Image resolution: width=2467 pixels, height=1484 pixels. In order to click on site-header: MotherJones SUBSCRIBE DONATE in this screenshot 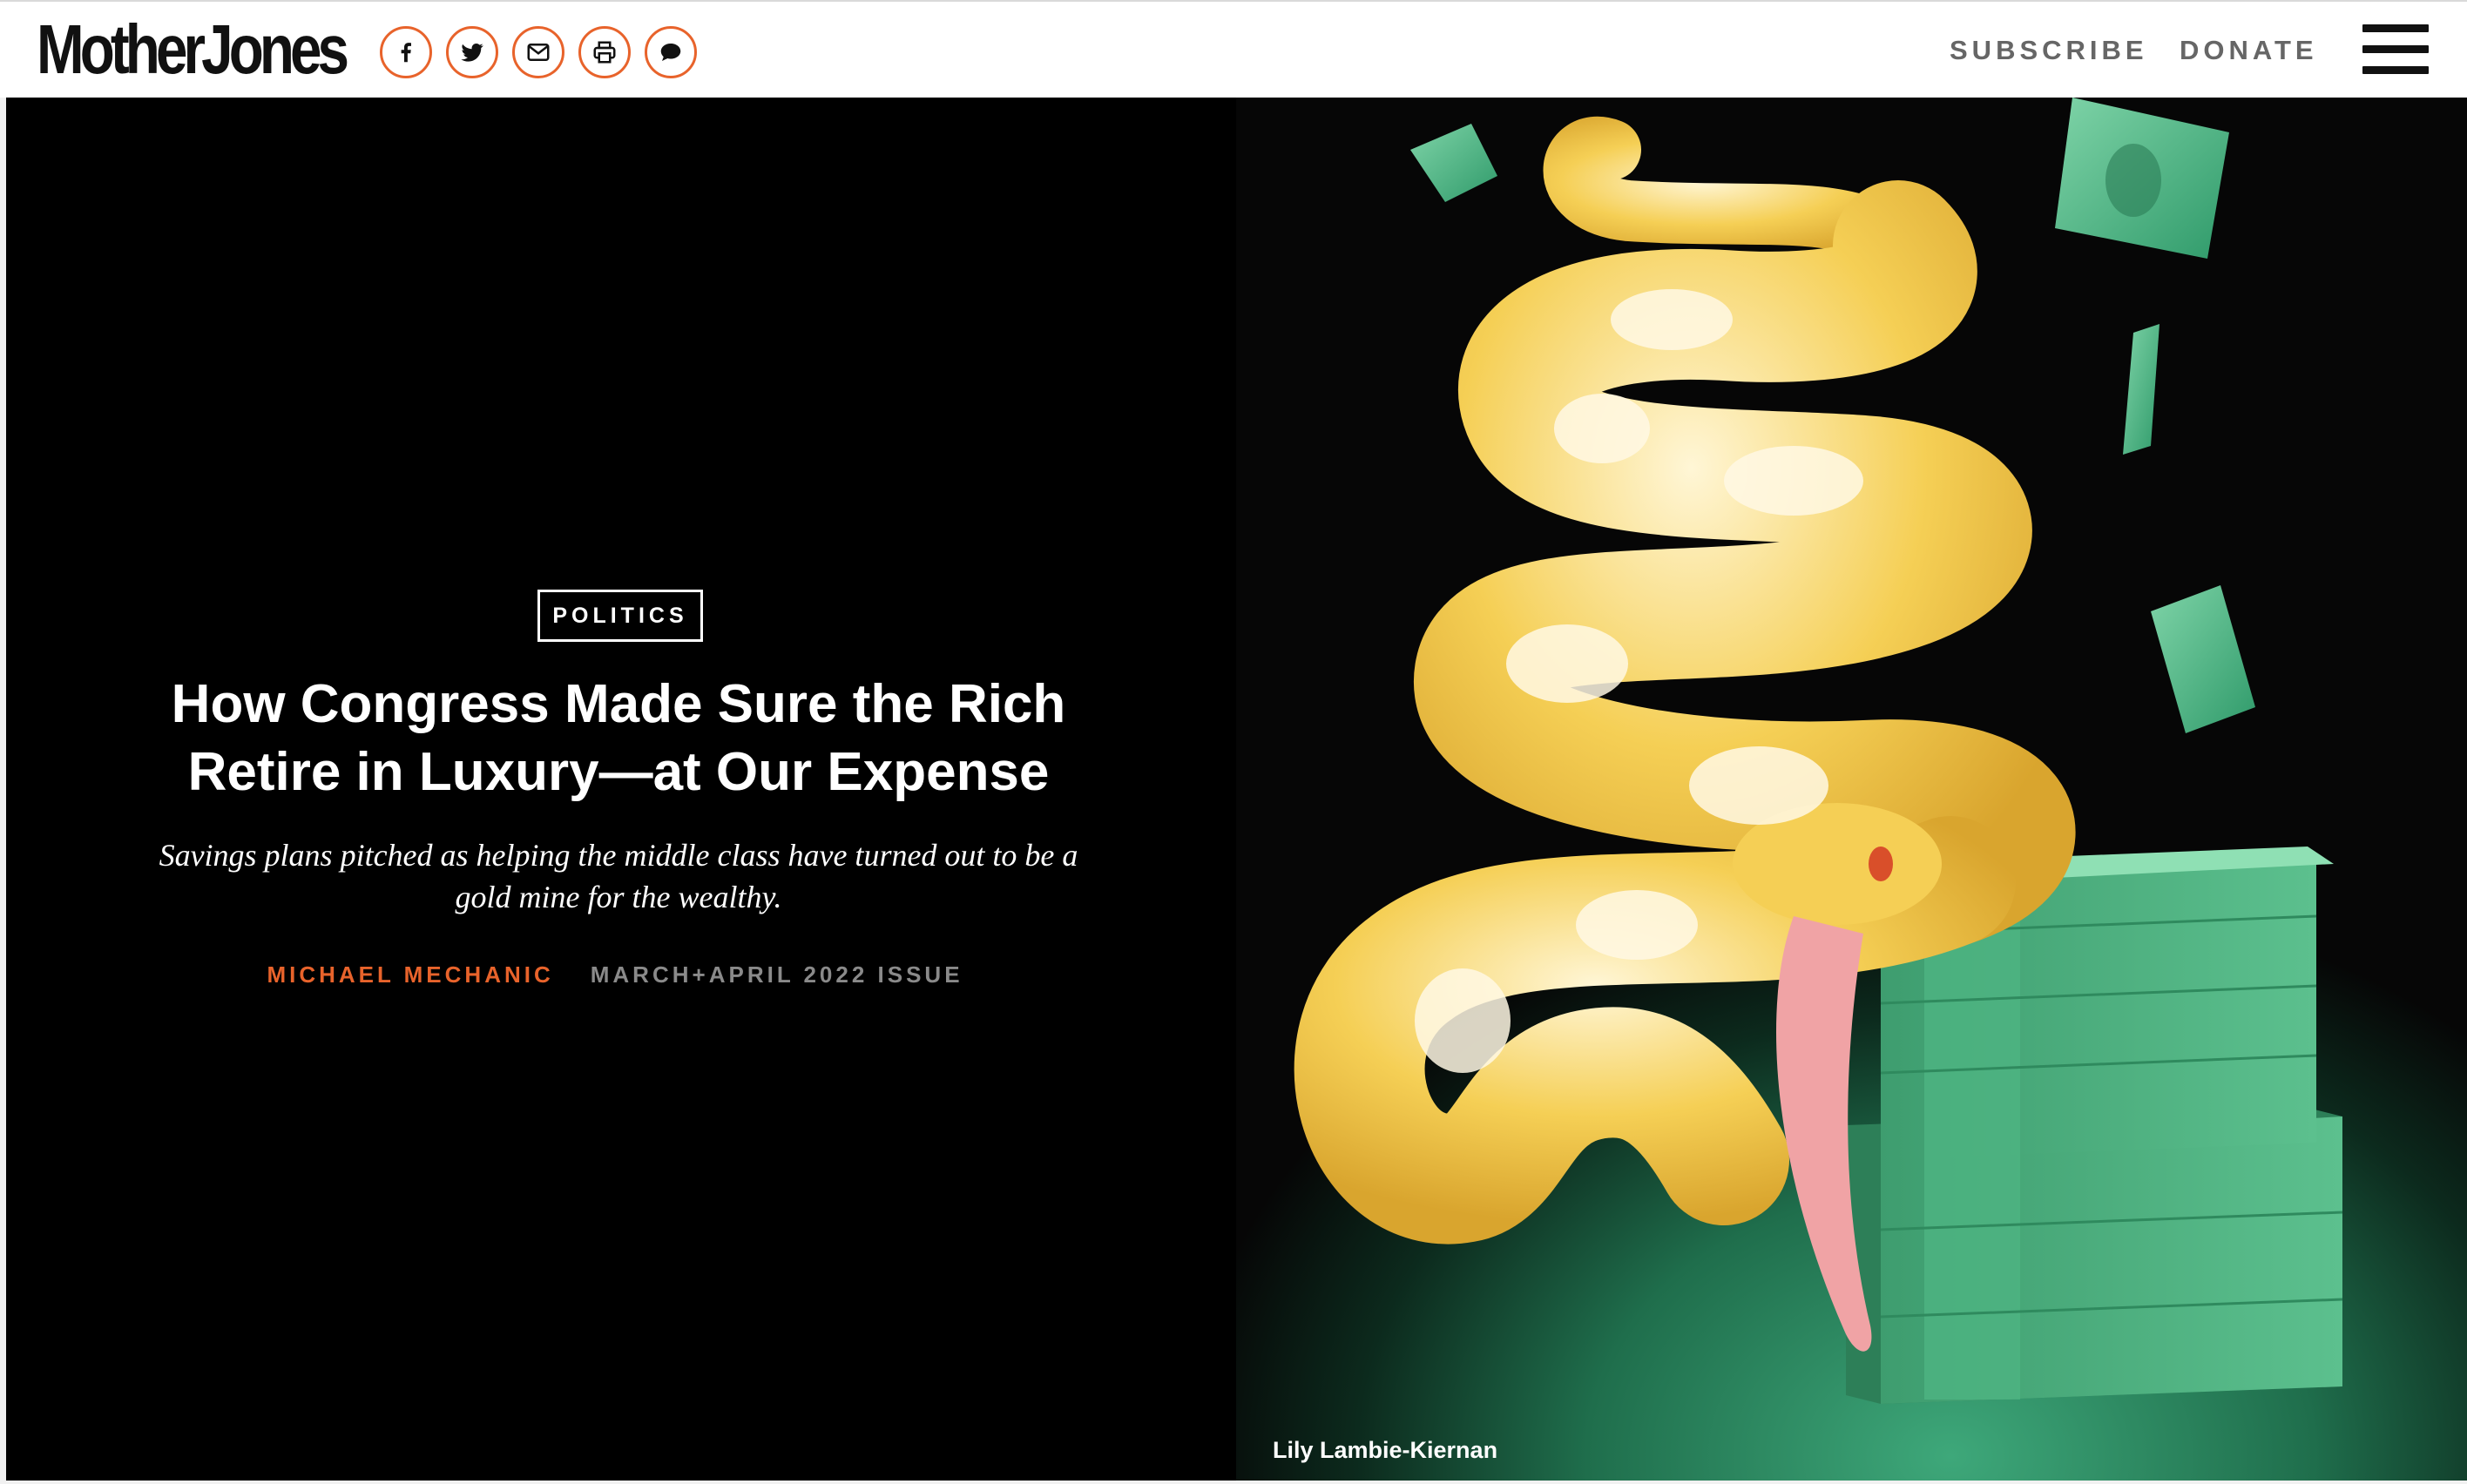, I will do `click(1233, 49)`.